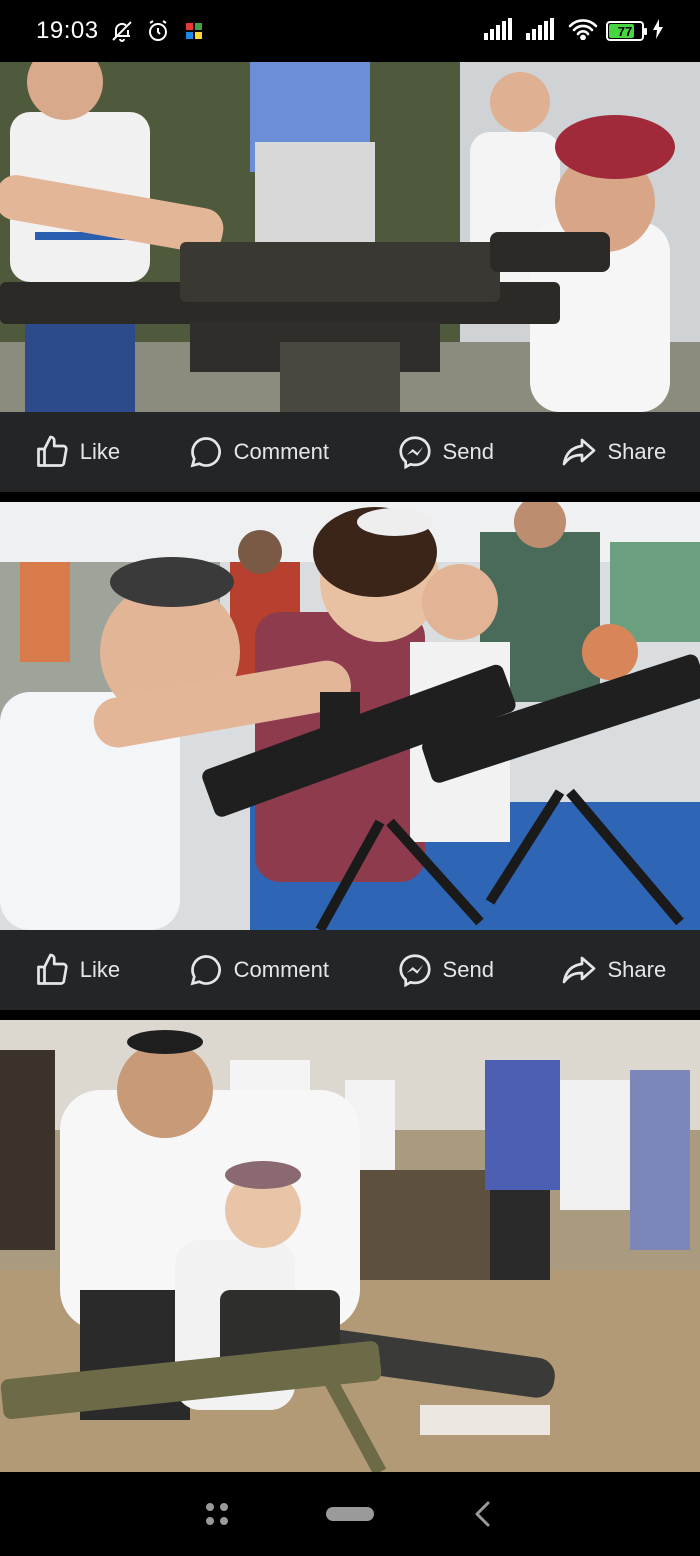 The width and height of the screenshot is (700, 1556). What do you see at coordinates (350, 452) in the screenshot?
I see `post-actions-1: Like Comment Send Share` at bounding box center [350, 452].